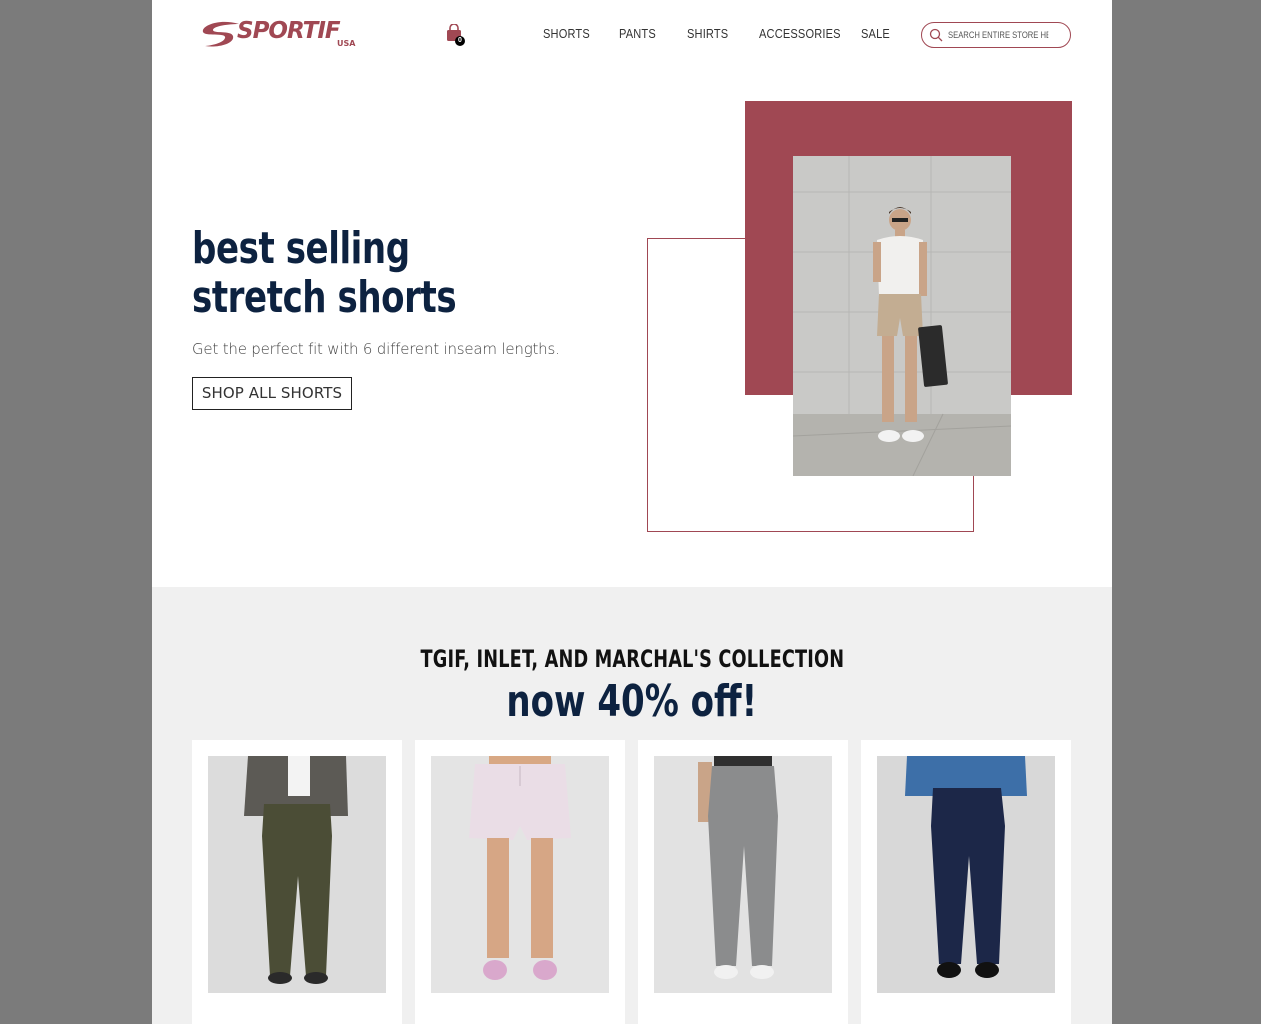 The width and height of the screenshot is (1261, 1024). What do you see at coordinates (272, 393) in the screenshot?
I see `shop-all-shorts-button: SHOP ALL SHORTS` at bounding box center [272, 393].